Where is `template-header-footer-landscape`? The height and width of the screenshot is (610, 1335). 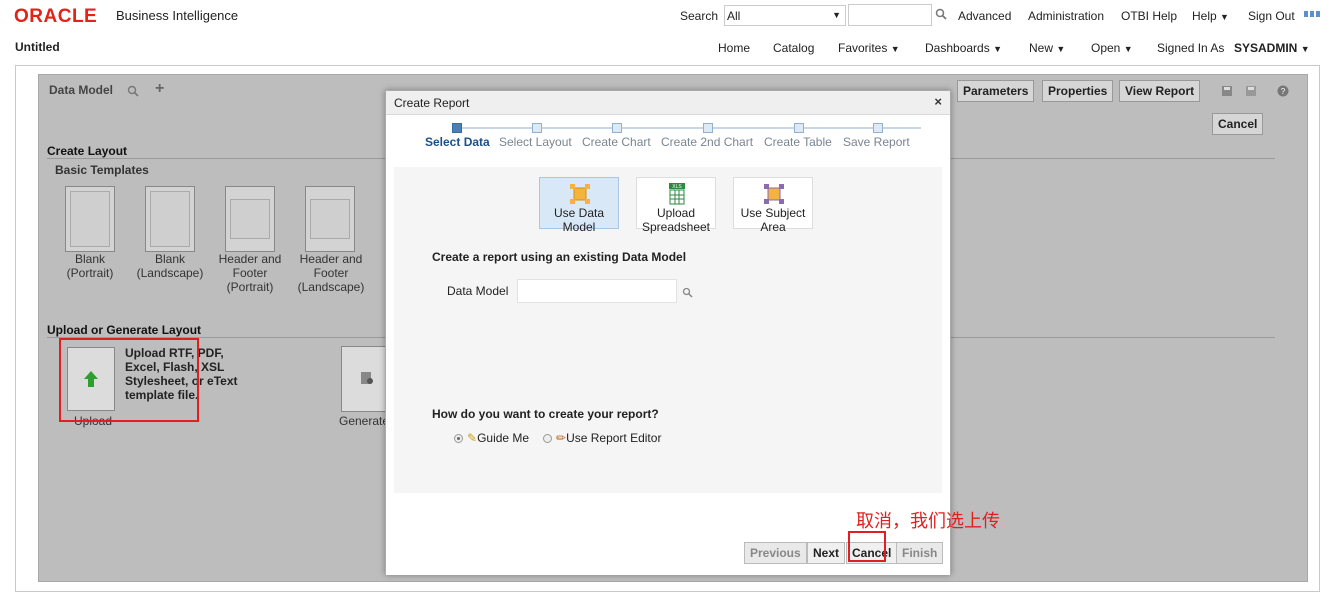 template-header-footer-landscape is located at coordinates (330, 219).